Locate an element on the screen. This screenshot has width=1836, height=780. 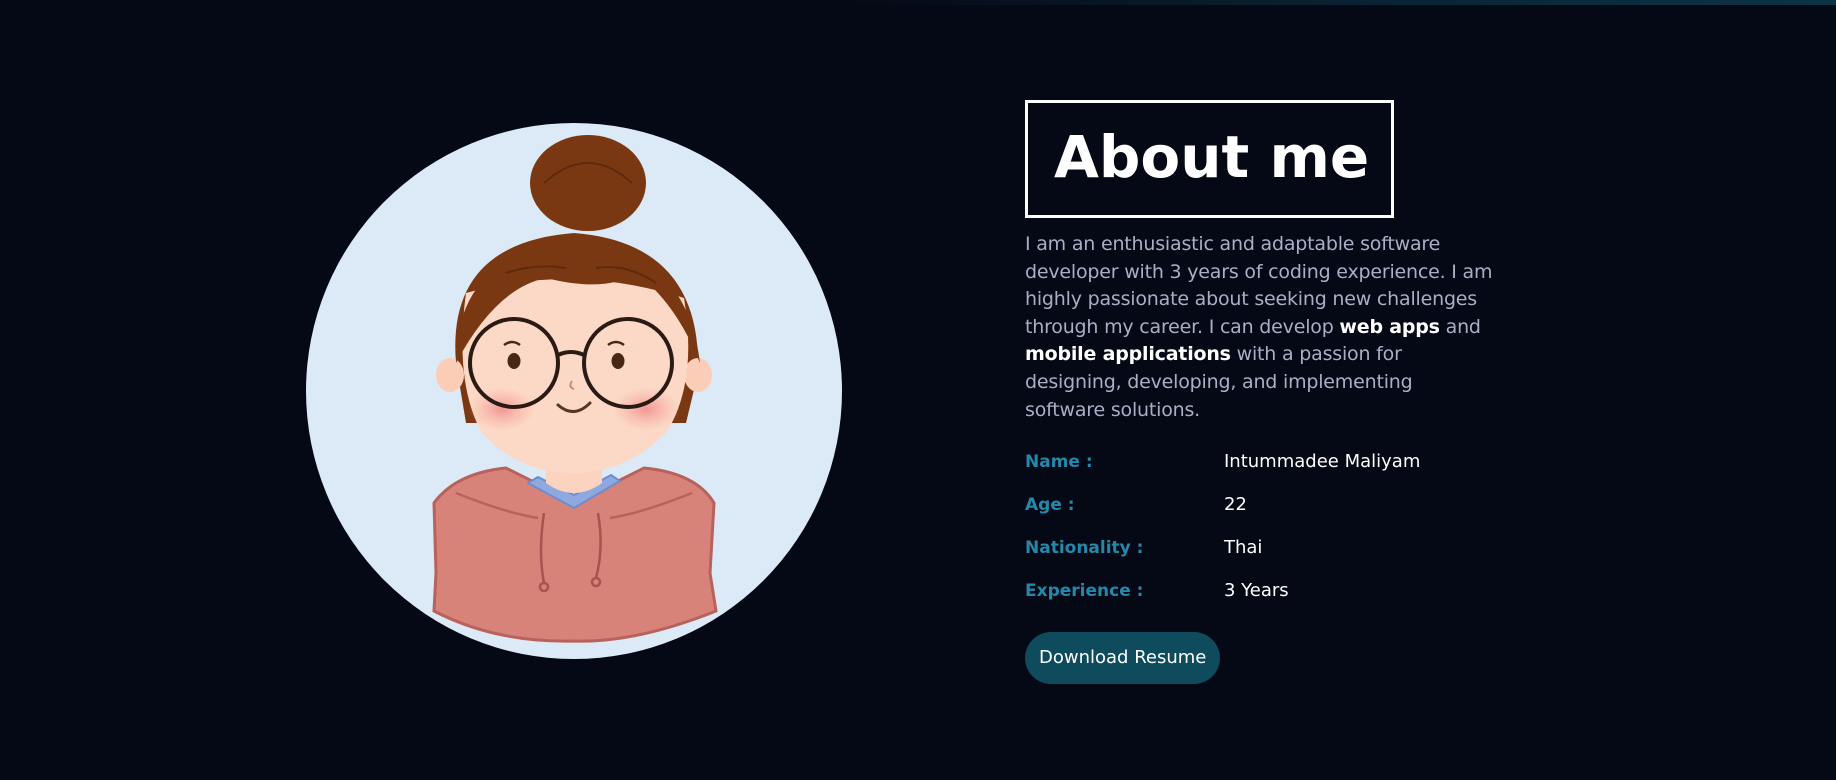
bio-highlight-web-apps: web apps is located at coordinates (1389, 326).